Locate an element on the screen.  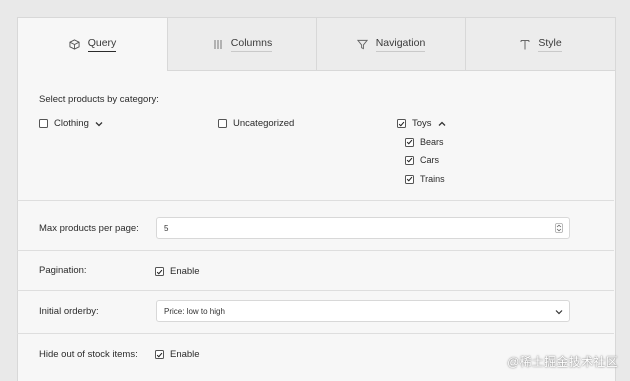
tab-columns: Columns is located at coordinates (241, 44).